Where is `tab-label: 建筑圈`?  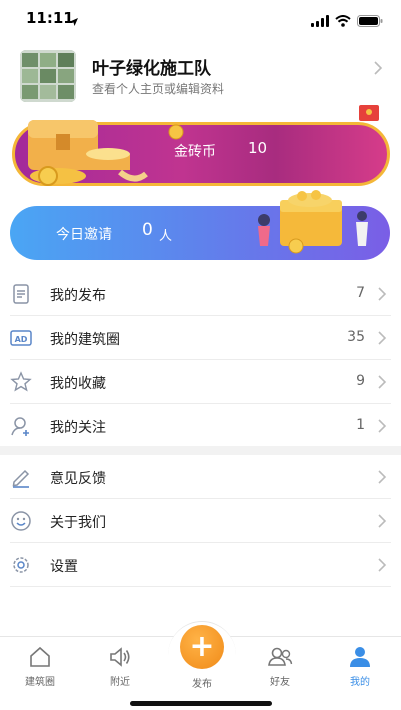 tab-label: 建筑圈 is located at coordinates (40, 682).